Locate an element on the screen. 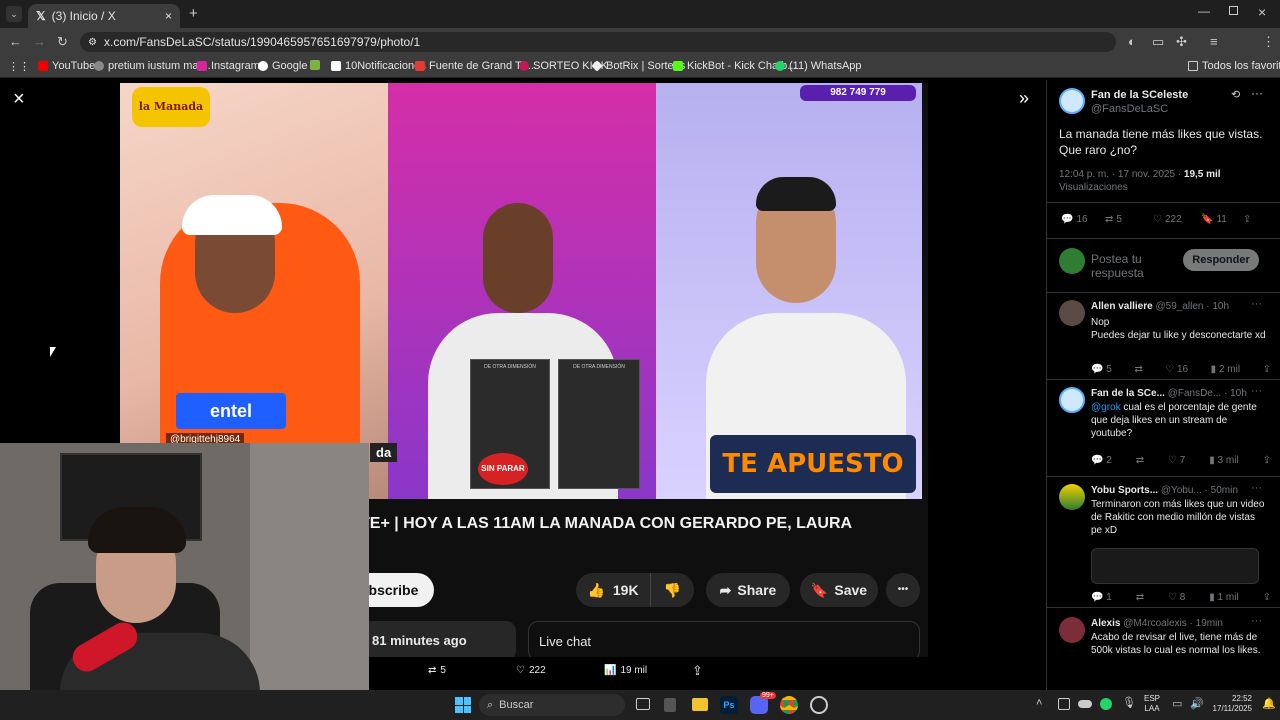  reply-count: 💬 5 is located at coordinates (1101, 369).